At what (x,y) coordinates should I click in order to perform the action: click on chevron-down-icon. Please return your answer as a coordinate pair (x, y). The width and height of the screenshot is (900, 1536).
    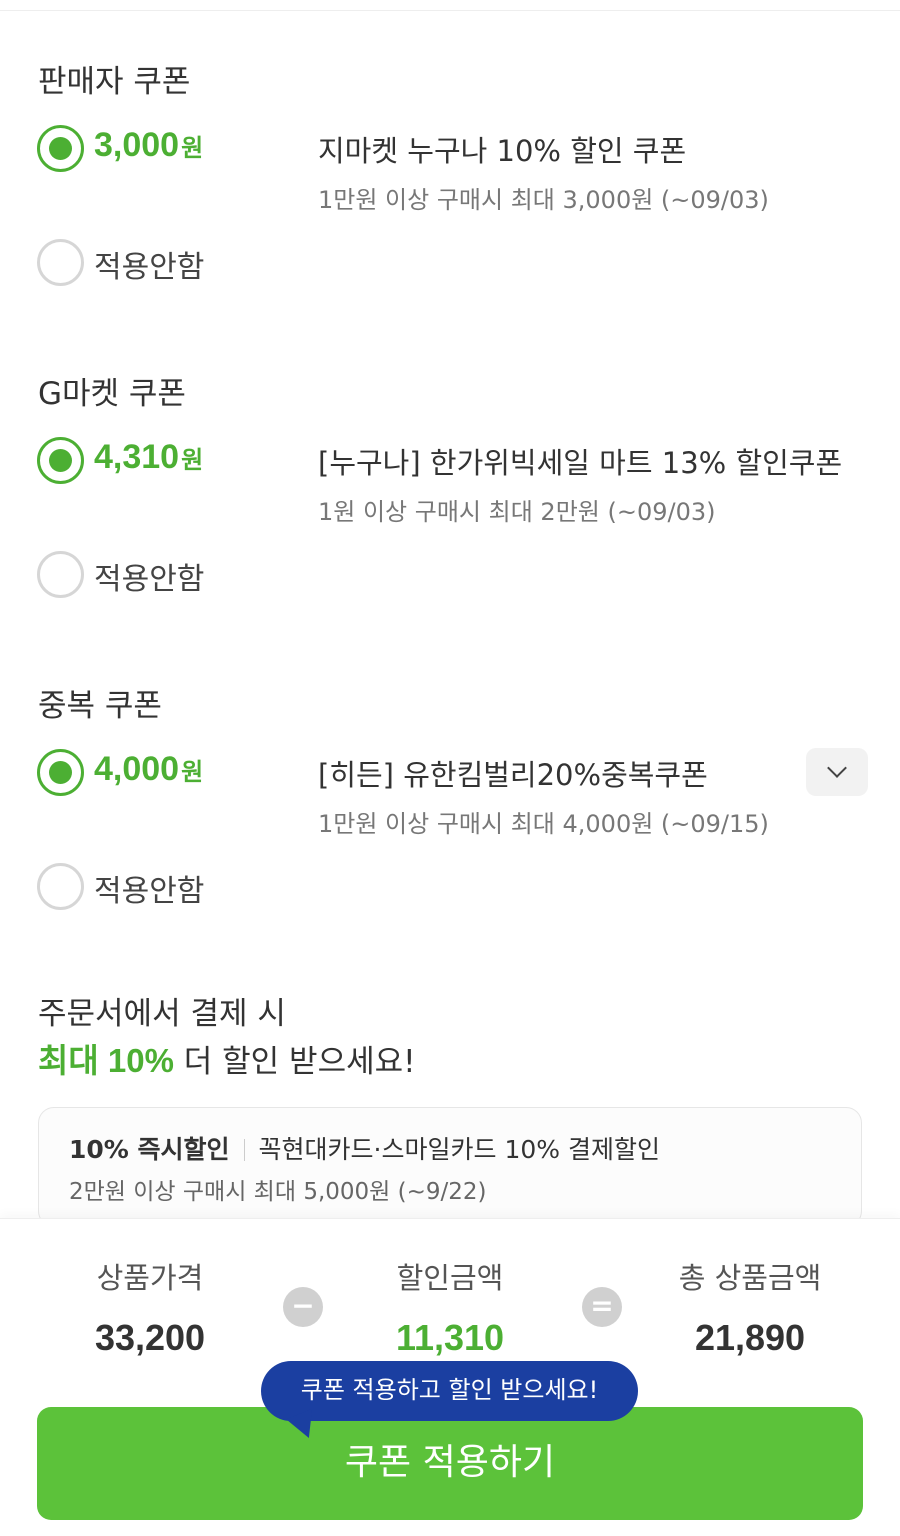
    Looking at the image, I should click on (837, 768).